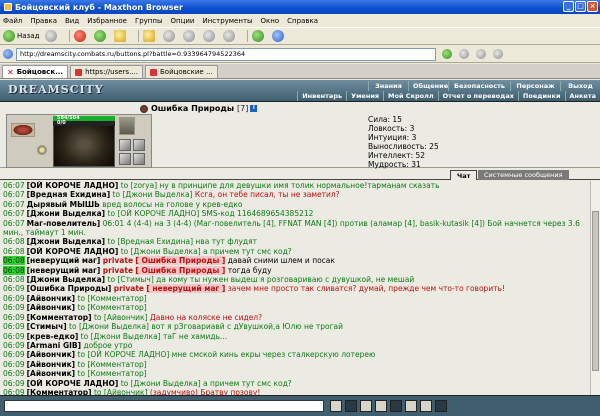 The image size is (600, 416). I want to click on print-button, so click(210, 36).